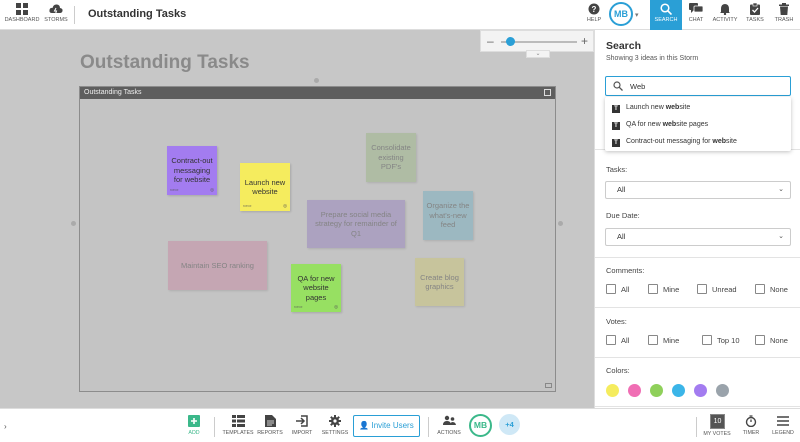 This screenshot has width=800, height=442. Describe the element at coordinates (781, 236) in the screenshot. I see `chevron-down-icon: ⌄` at that location.